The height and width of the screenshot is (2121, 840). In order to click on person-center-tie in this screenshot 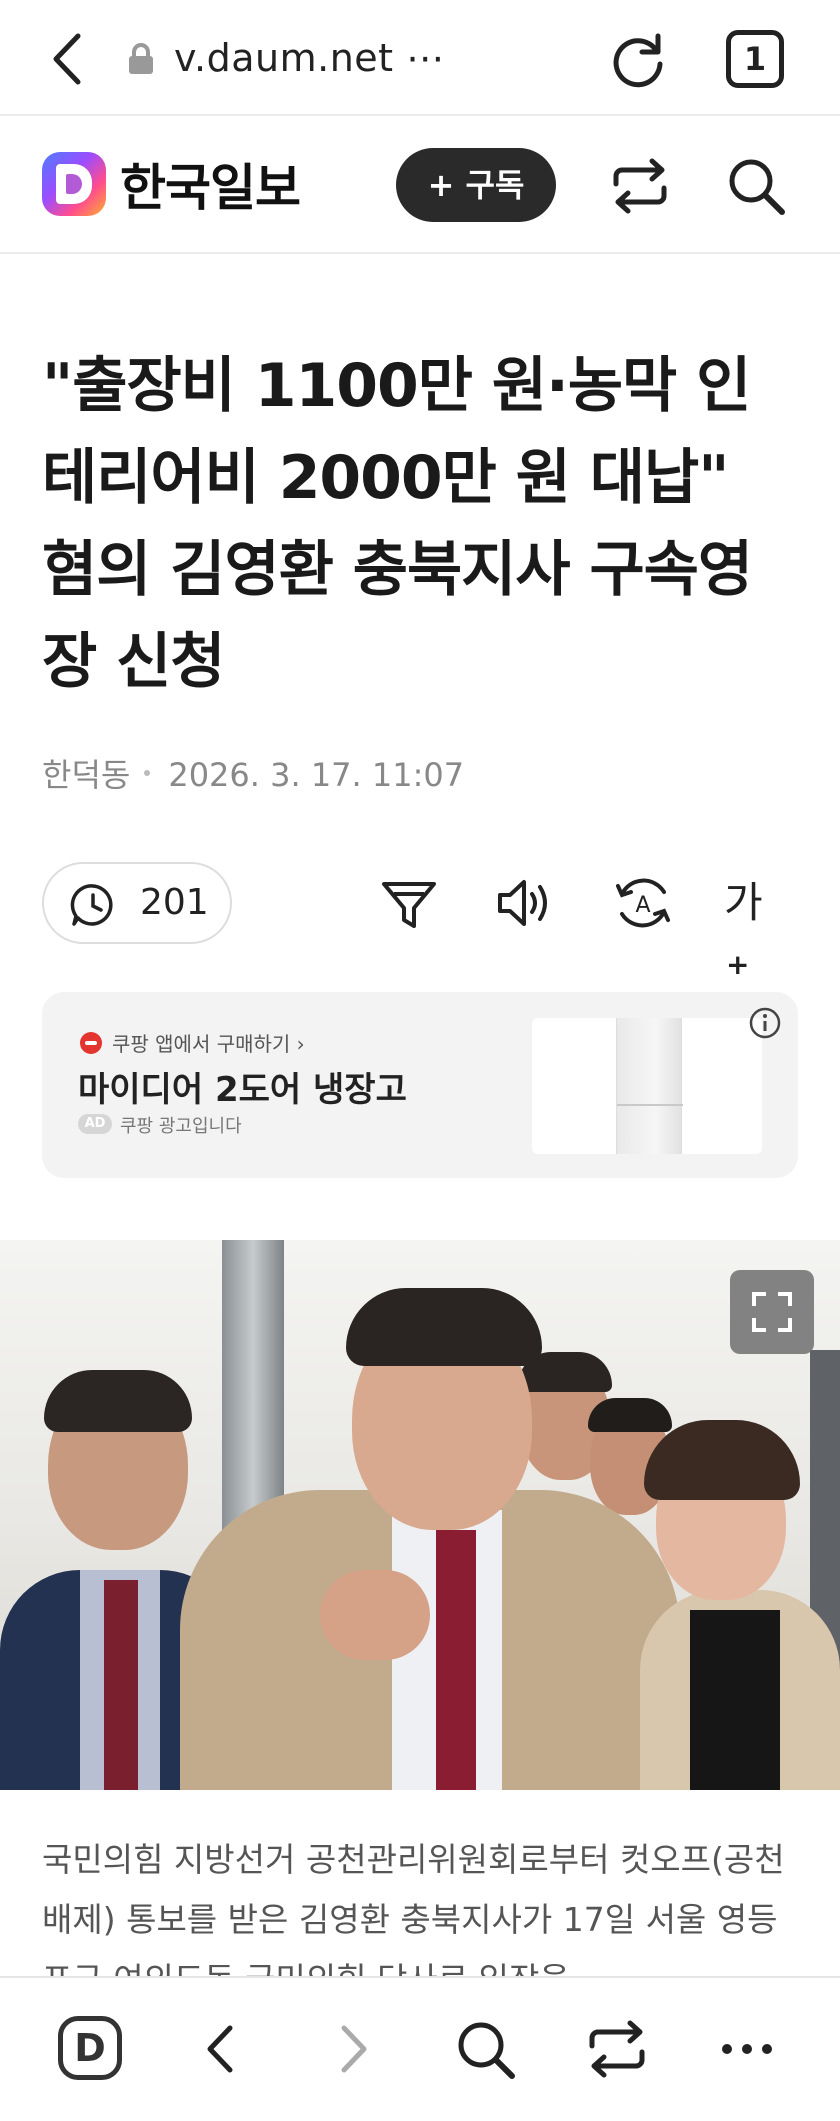, I will do `click(456, 1660)`.